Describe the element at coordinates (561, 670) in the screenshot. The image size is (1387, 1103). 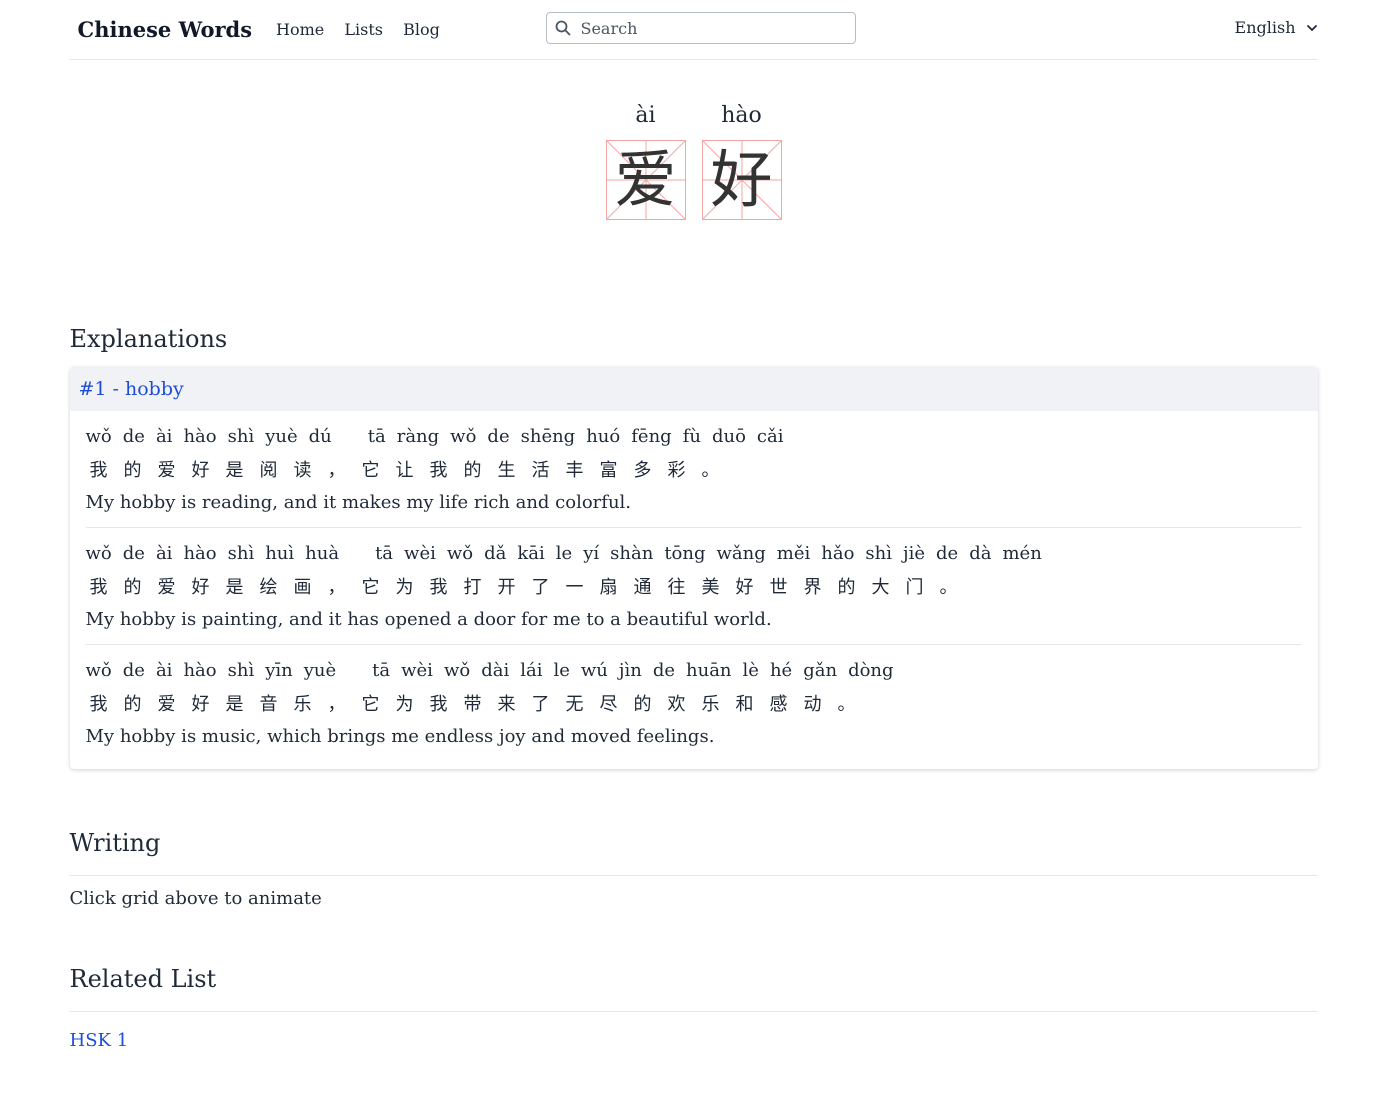
I see `pinyin-syllable: le` at that location.